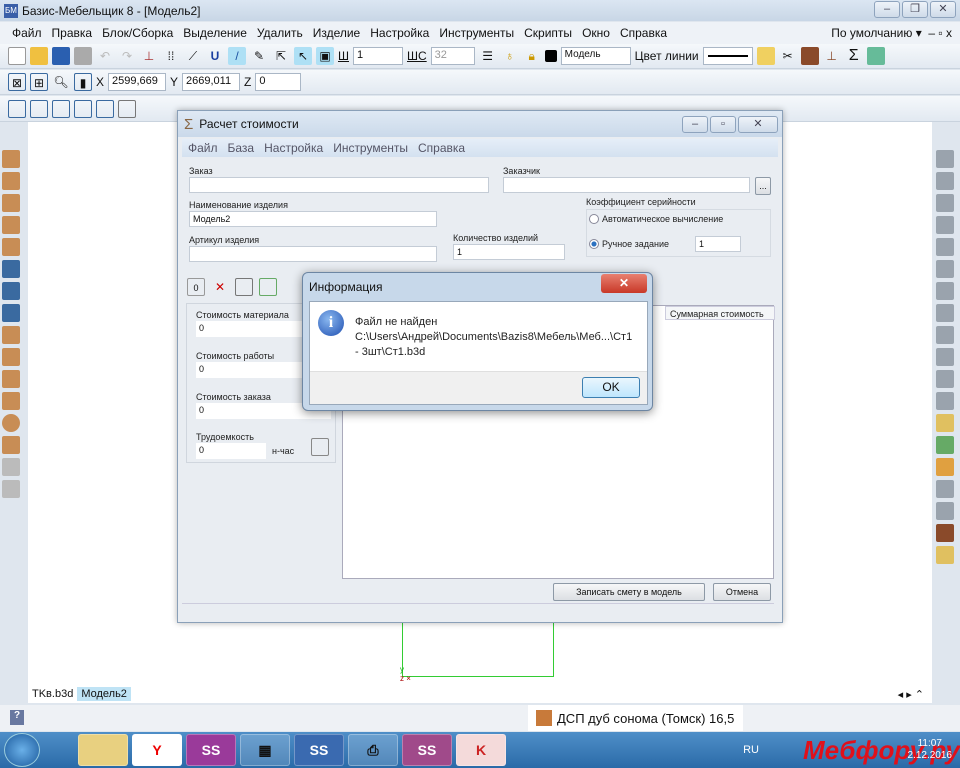 The width and height of the screenshot is (960, 768). Describe the element at coordinates (293, 148) in the screenshot. I see `cost-menu-settings: Настройка` at that location.